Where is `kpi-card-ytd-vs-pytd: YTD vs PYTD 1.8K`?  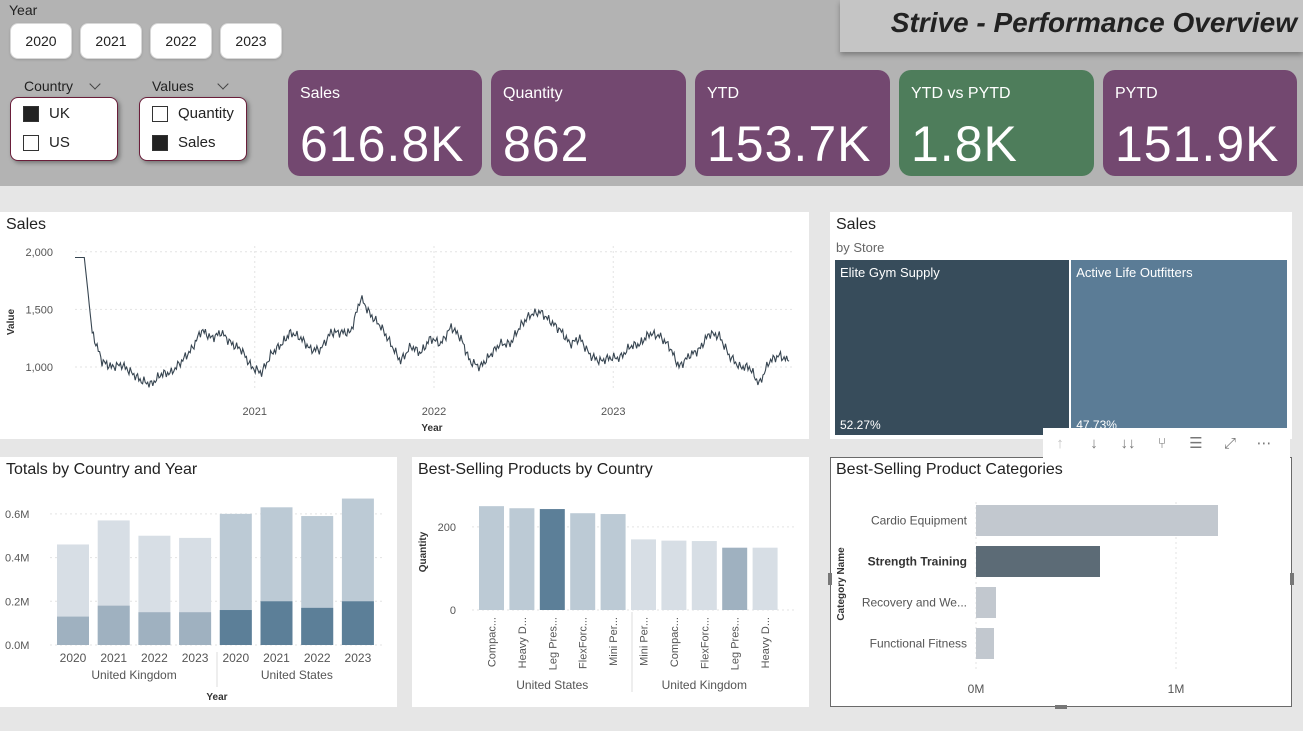 kpi-card-ytd-vs-pytd: YTD vs PYTD 1.8K is located at coordinates (996, 123).